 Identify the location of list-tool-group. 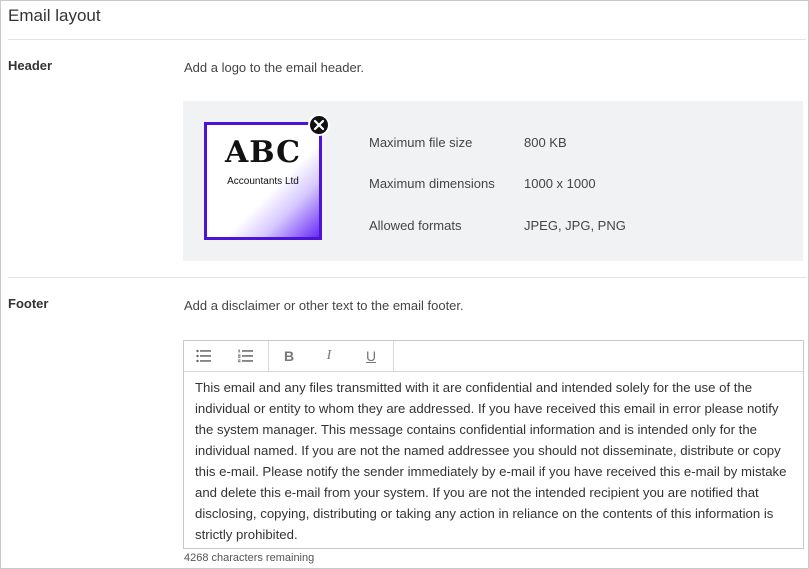
(226, 356).